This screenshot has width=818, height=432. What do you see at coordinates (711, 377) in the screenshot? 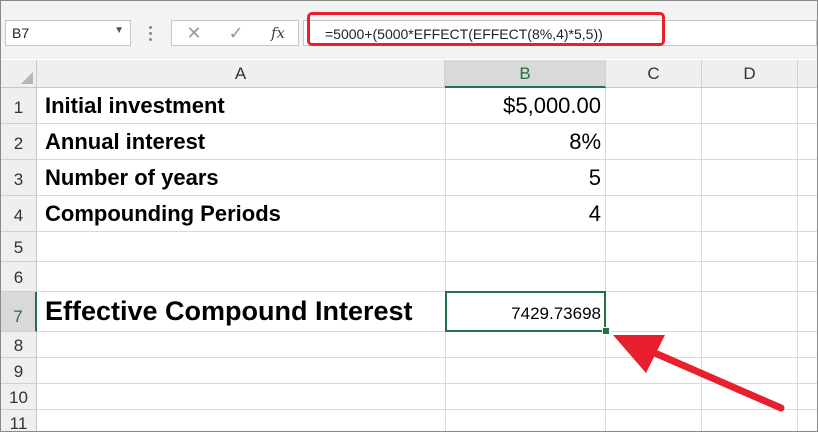
I see `arrow-shaft` at bounding box center [711, 377].